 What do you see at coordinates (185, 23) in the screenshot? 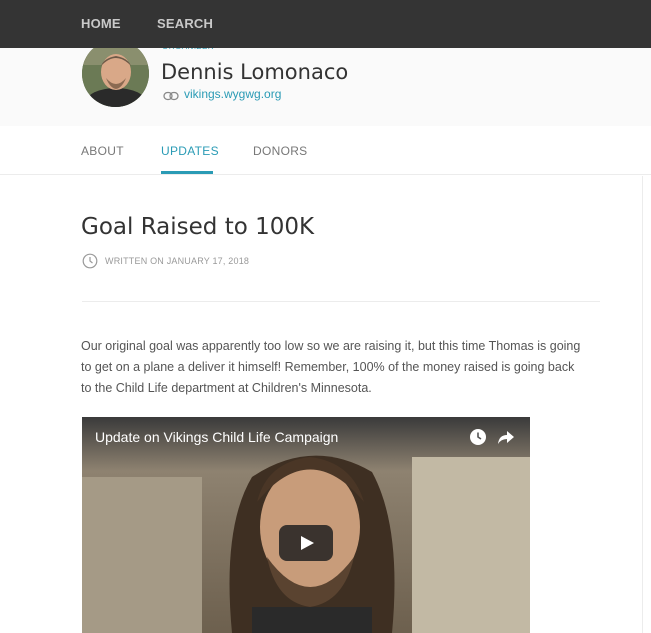
I see `nav-search-link: SEARCH` at bounding box center [185, 23].